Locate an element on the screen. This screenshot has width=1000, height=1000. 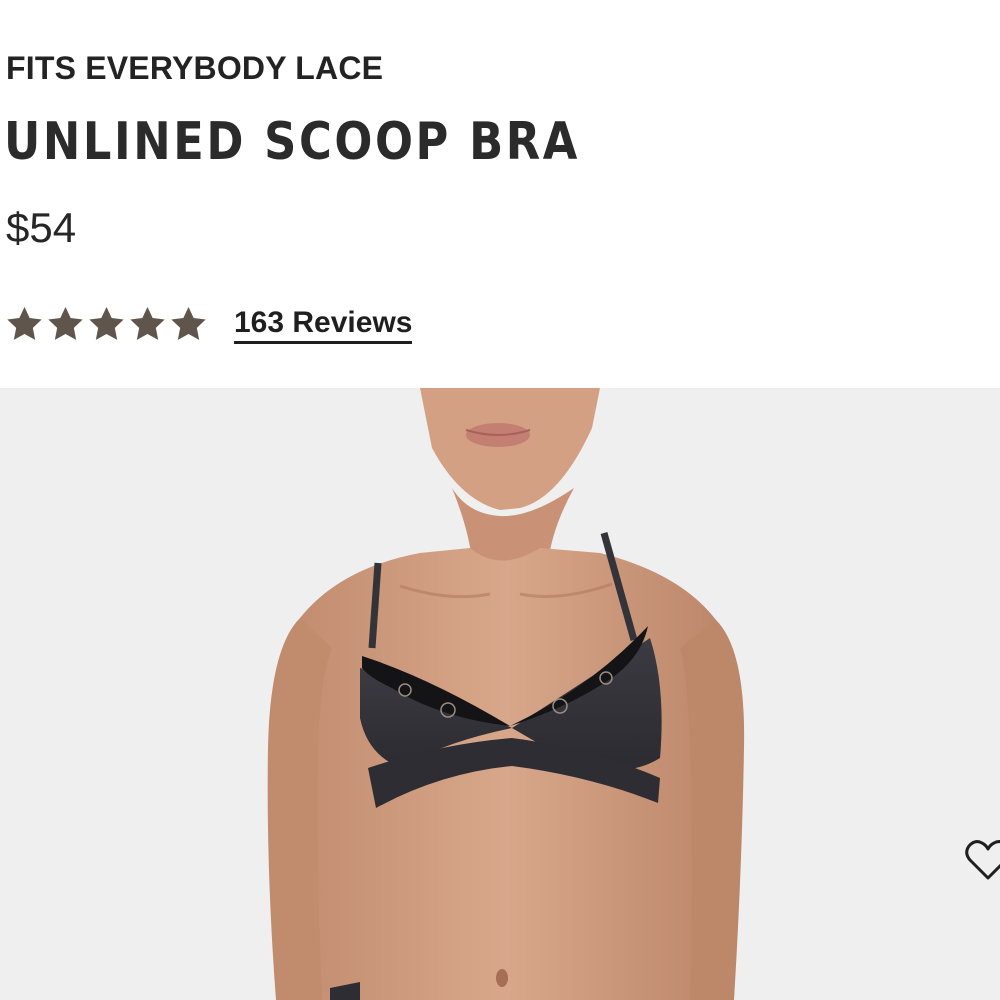
heart-outline-icon is located at coordinates (980, 860).